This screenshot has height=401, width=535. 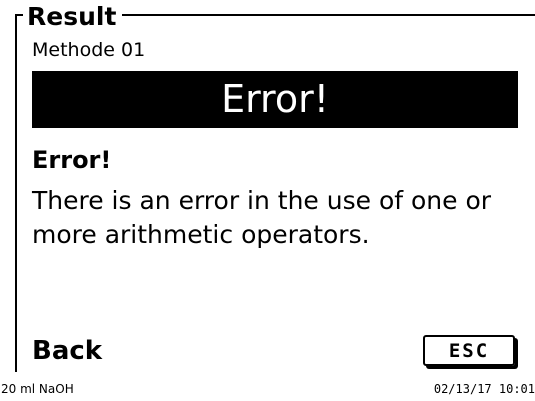 I want to click on esc-button-label: ESC, so click(x=469, y=350).